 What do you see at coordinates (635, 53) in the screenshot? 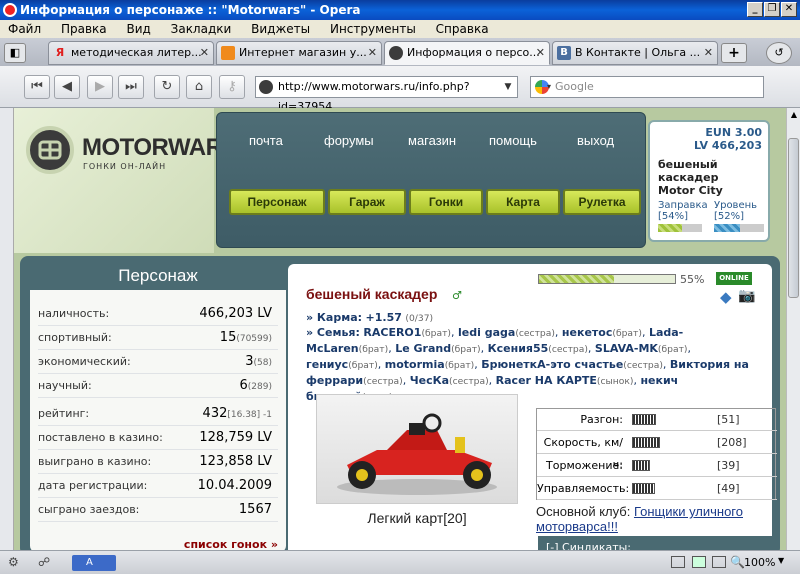
I see `tab-vkontakte: В В Контакте | Ольга ... ✕` at bounding box center [635, 53].